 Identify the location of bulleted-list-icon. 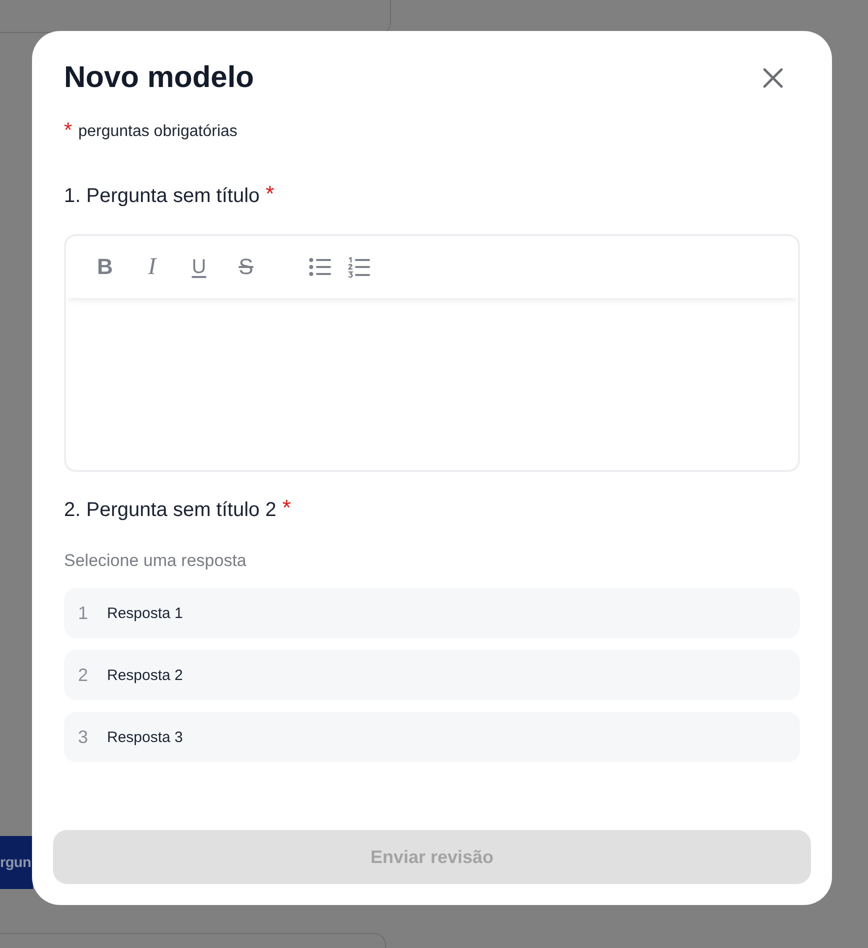
(320, 267).